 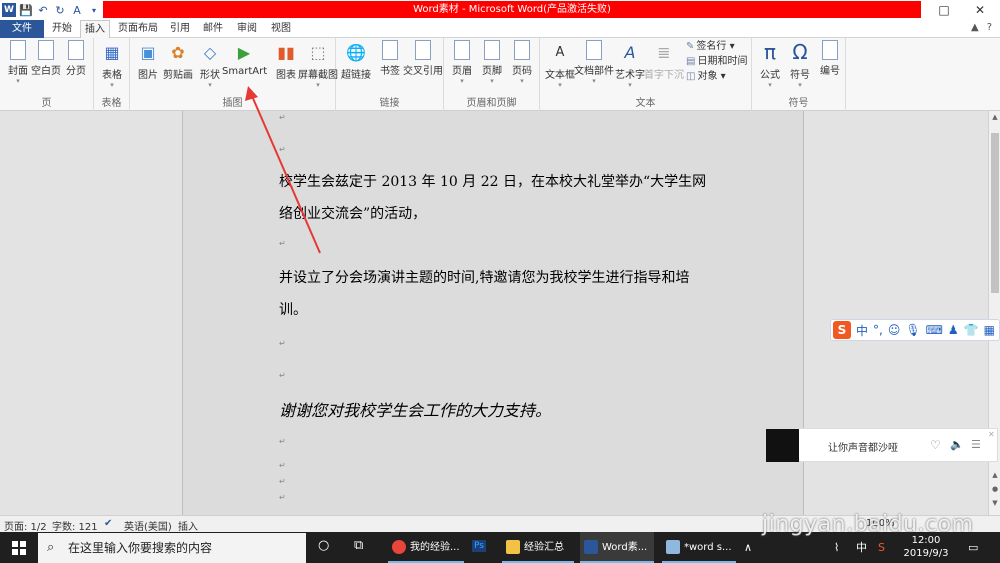 I want to click on dropcap-button: ≣ 首字下沉, so click(x=664, y=61).